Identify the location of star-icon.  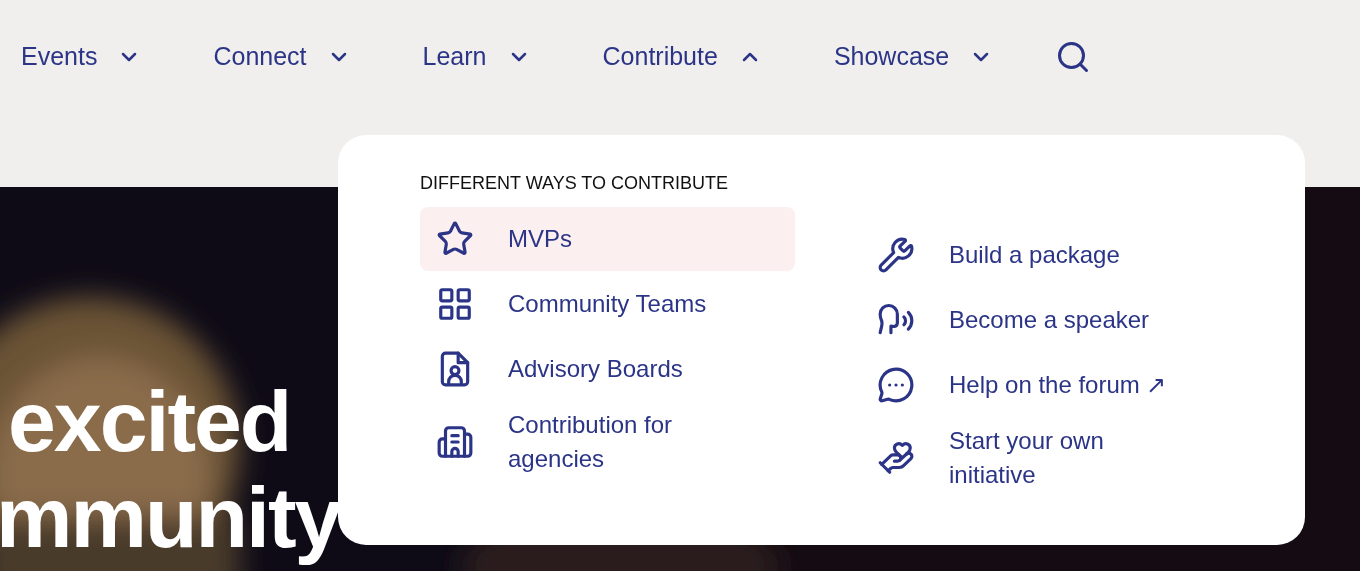
(455, 239).